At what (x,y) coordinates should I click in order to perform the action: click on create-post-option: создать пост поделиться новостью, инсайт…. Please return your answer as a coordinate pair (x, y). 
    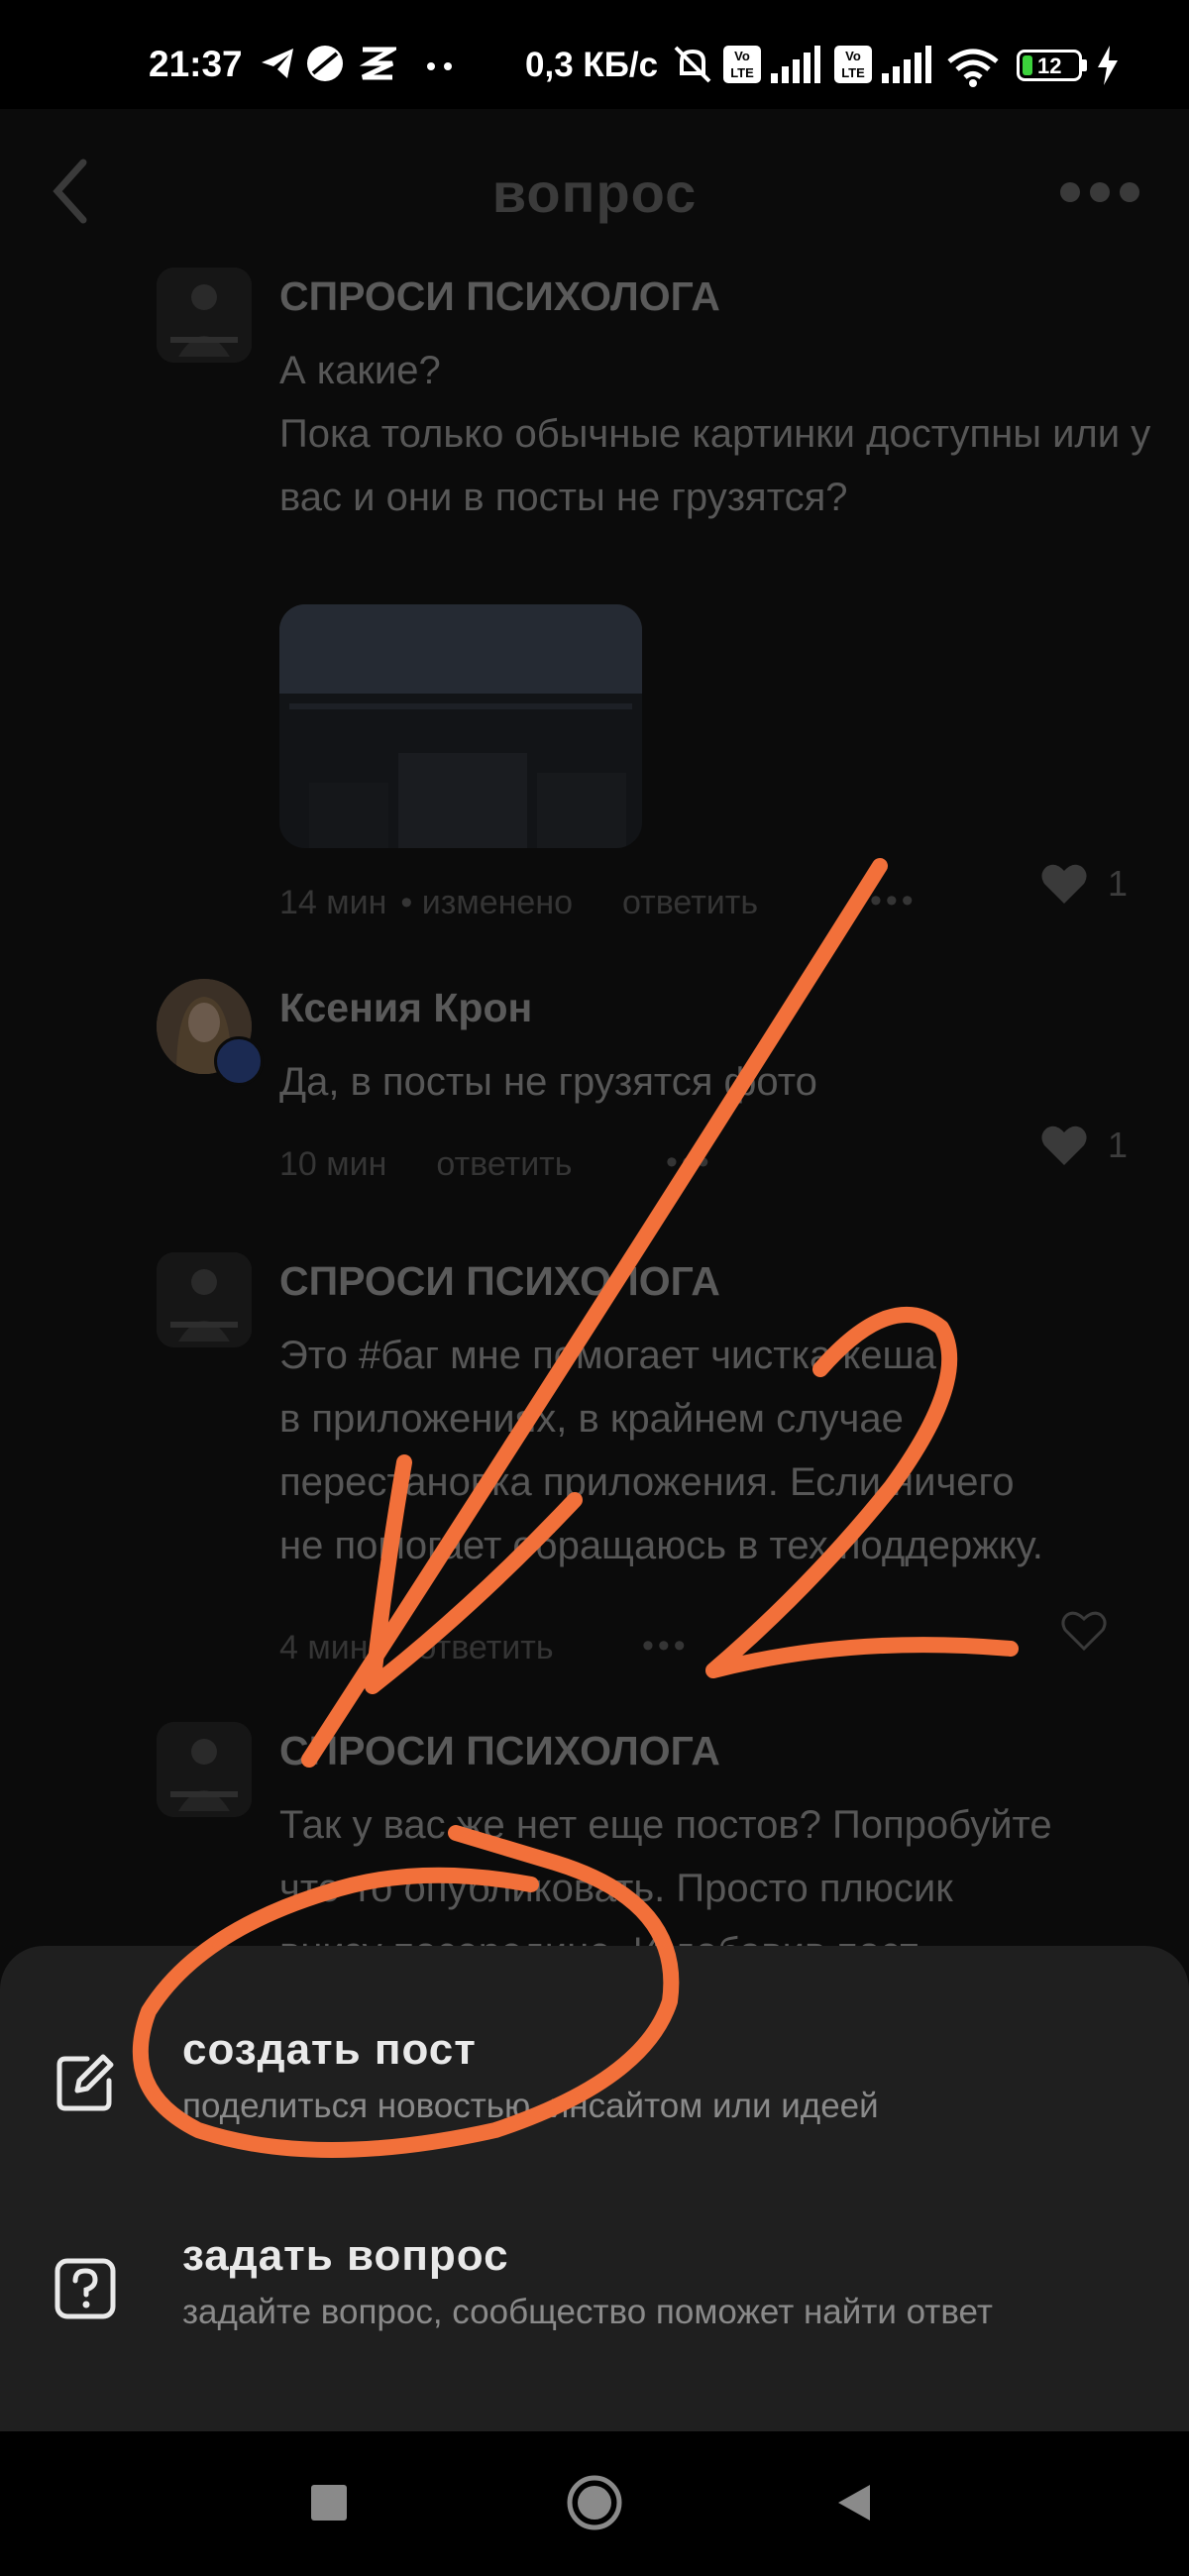
    Looking at the image, I should click on (594, 2124).